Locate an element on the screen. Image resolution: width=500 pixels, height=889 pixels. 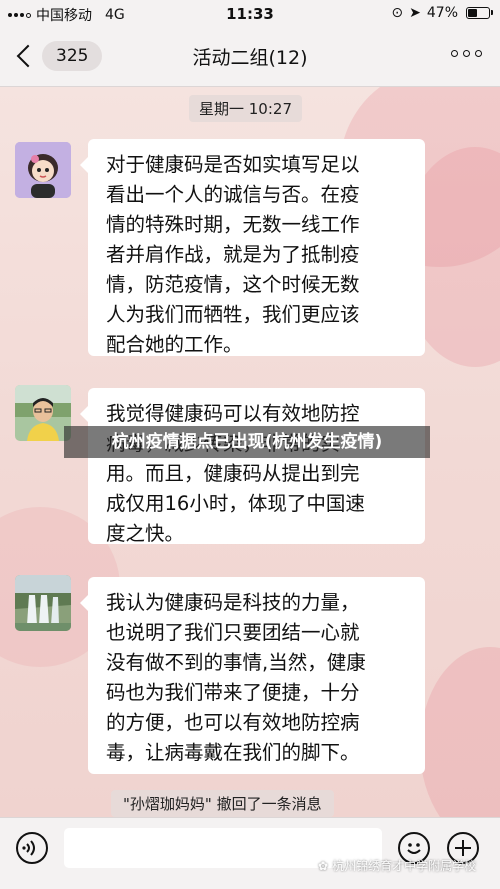
battery-percent: 47% is located at coordinates (442, 13).